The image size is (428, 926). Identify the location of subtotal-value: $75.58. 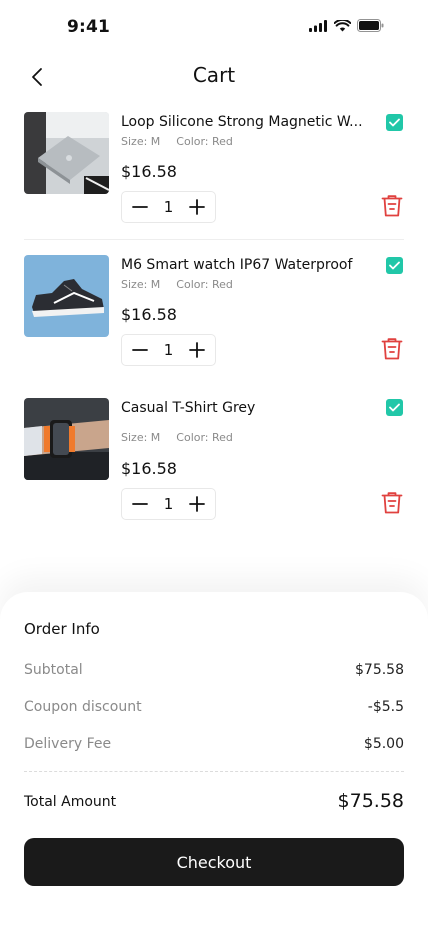
(379, 670).